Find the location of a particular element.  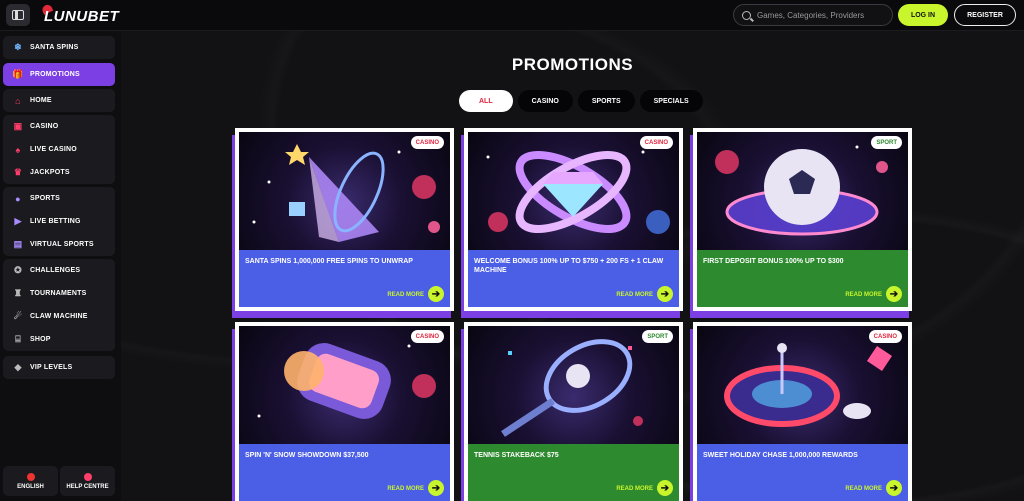

filter-casino: CASINO is located at coordinates (545, 101).